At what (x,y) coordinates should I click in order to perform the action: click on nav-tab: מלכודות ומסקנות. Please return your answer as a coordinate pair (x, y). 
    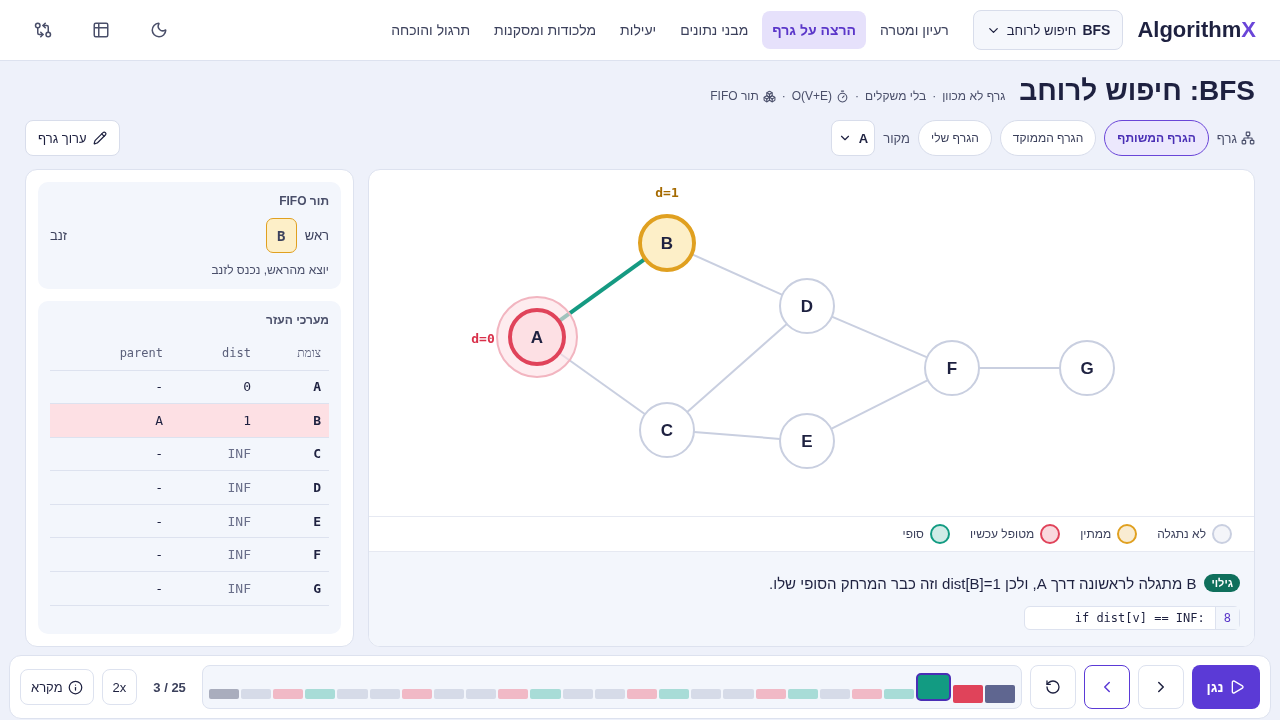
    Looking at the image, I should click on (545, 30).